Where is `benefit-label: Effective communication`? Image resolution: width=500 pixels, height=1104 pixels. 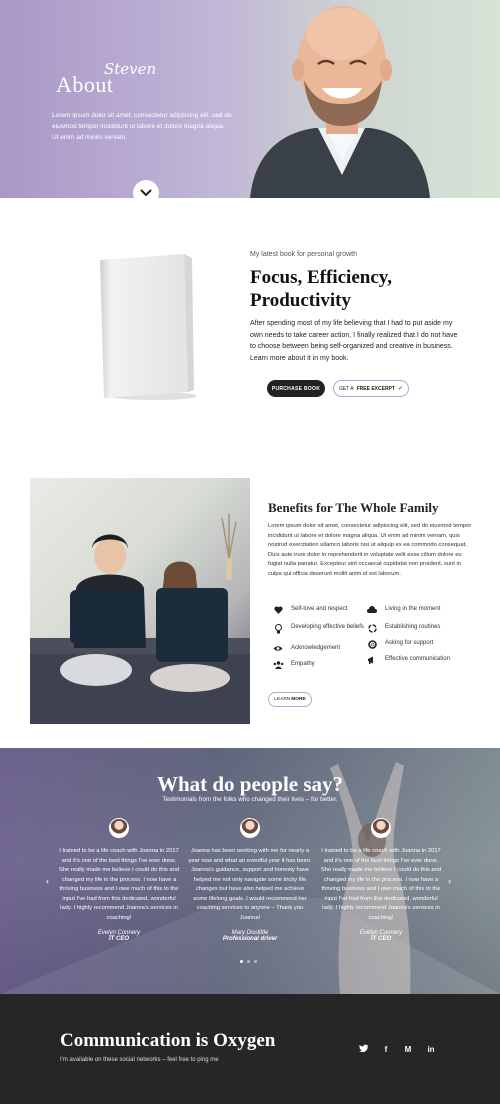 benefit-label: Effective communication is located at coordinates (417, 659).